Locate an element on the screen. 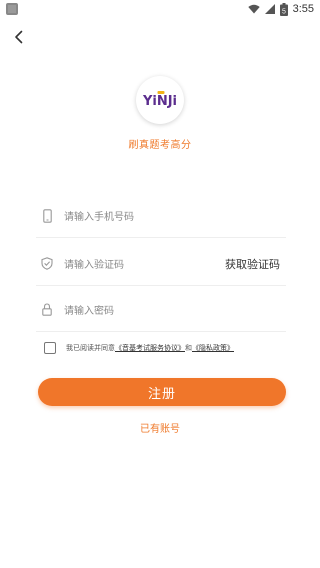  service-terms-link: 《音基考试服务协议》 is located at coordinates (150, 348).